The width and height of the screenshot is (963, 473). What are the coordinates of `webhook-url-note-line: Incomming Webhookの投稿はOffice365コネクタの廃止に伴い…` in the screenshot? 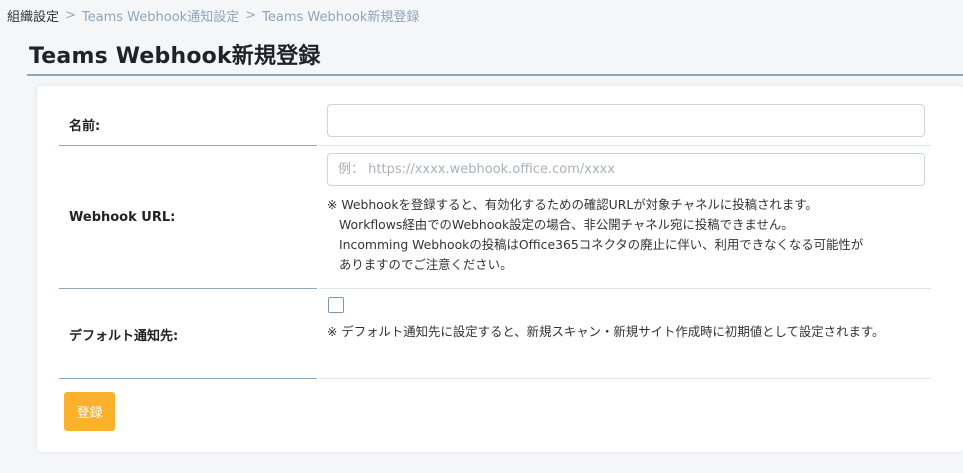 It's located at (601, 244).